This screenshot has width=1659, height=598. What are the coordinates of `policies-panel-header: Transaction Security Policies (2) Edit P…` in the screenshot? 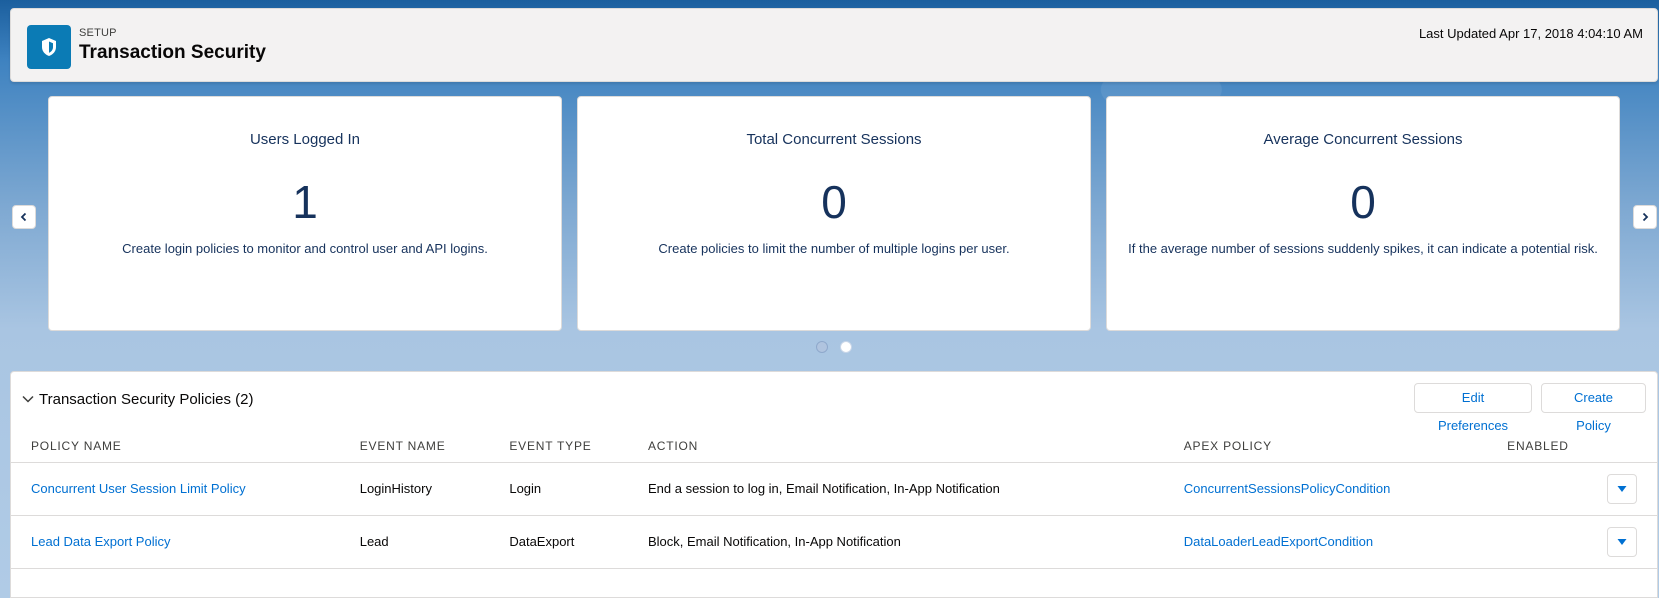 It's located at (834, 402).